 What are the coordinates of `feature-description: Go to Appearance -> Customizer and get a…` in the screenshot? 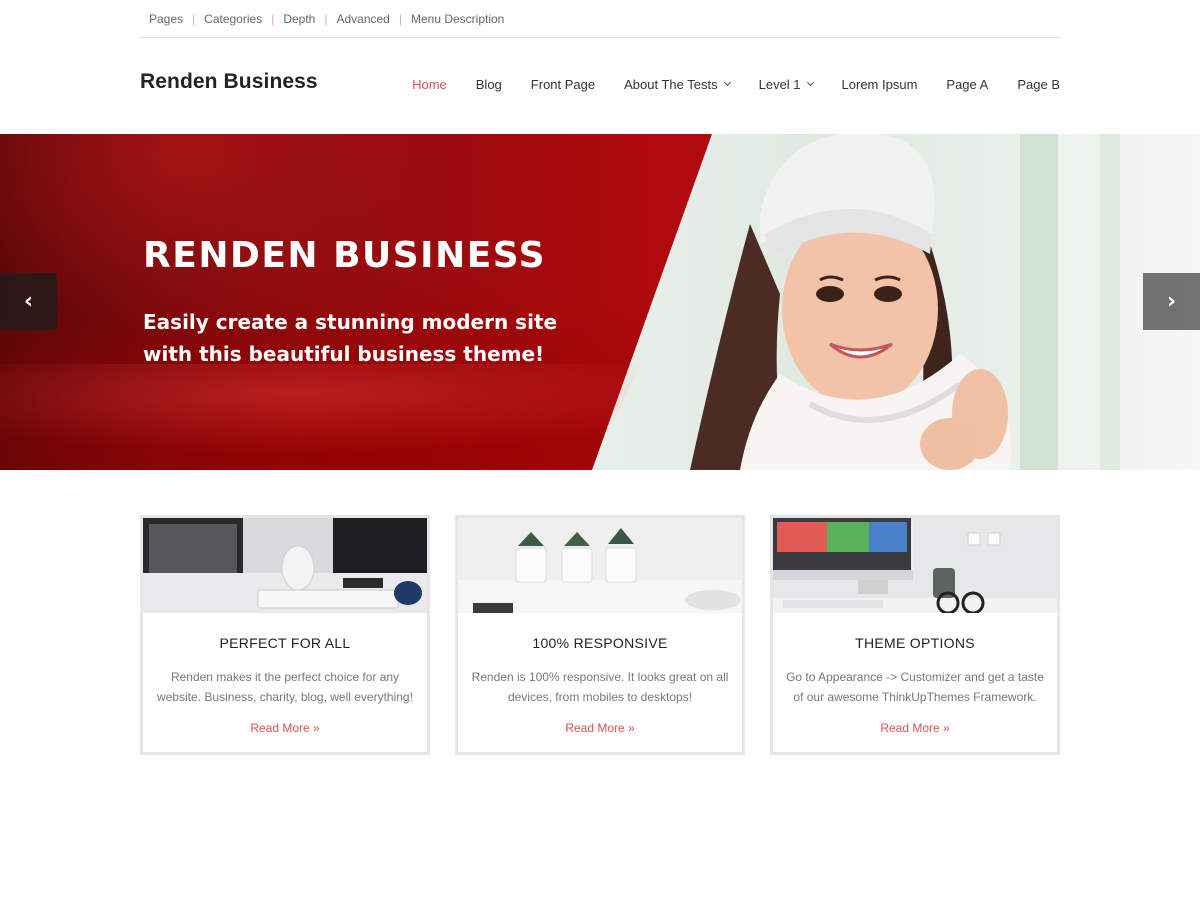 It's located at (915, 687).